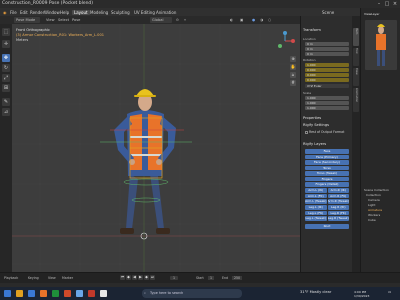  What do you see at coordinates (312, 30) in the screenshot?
I see `transform-title: Transform` at bounding box center [312, 30].